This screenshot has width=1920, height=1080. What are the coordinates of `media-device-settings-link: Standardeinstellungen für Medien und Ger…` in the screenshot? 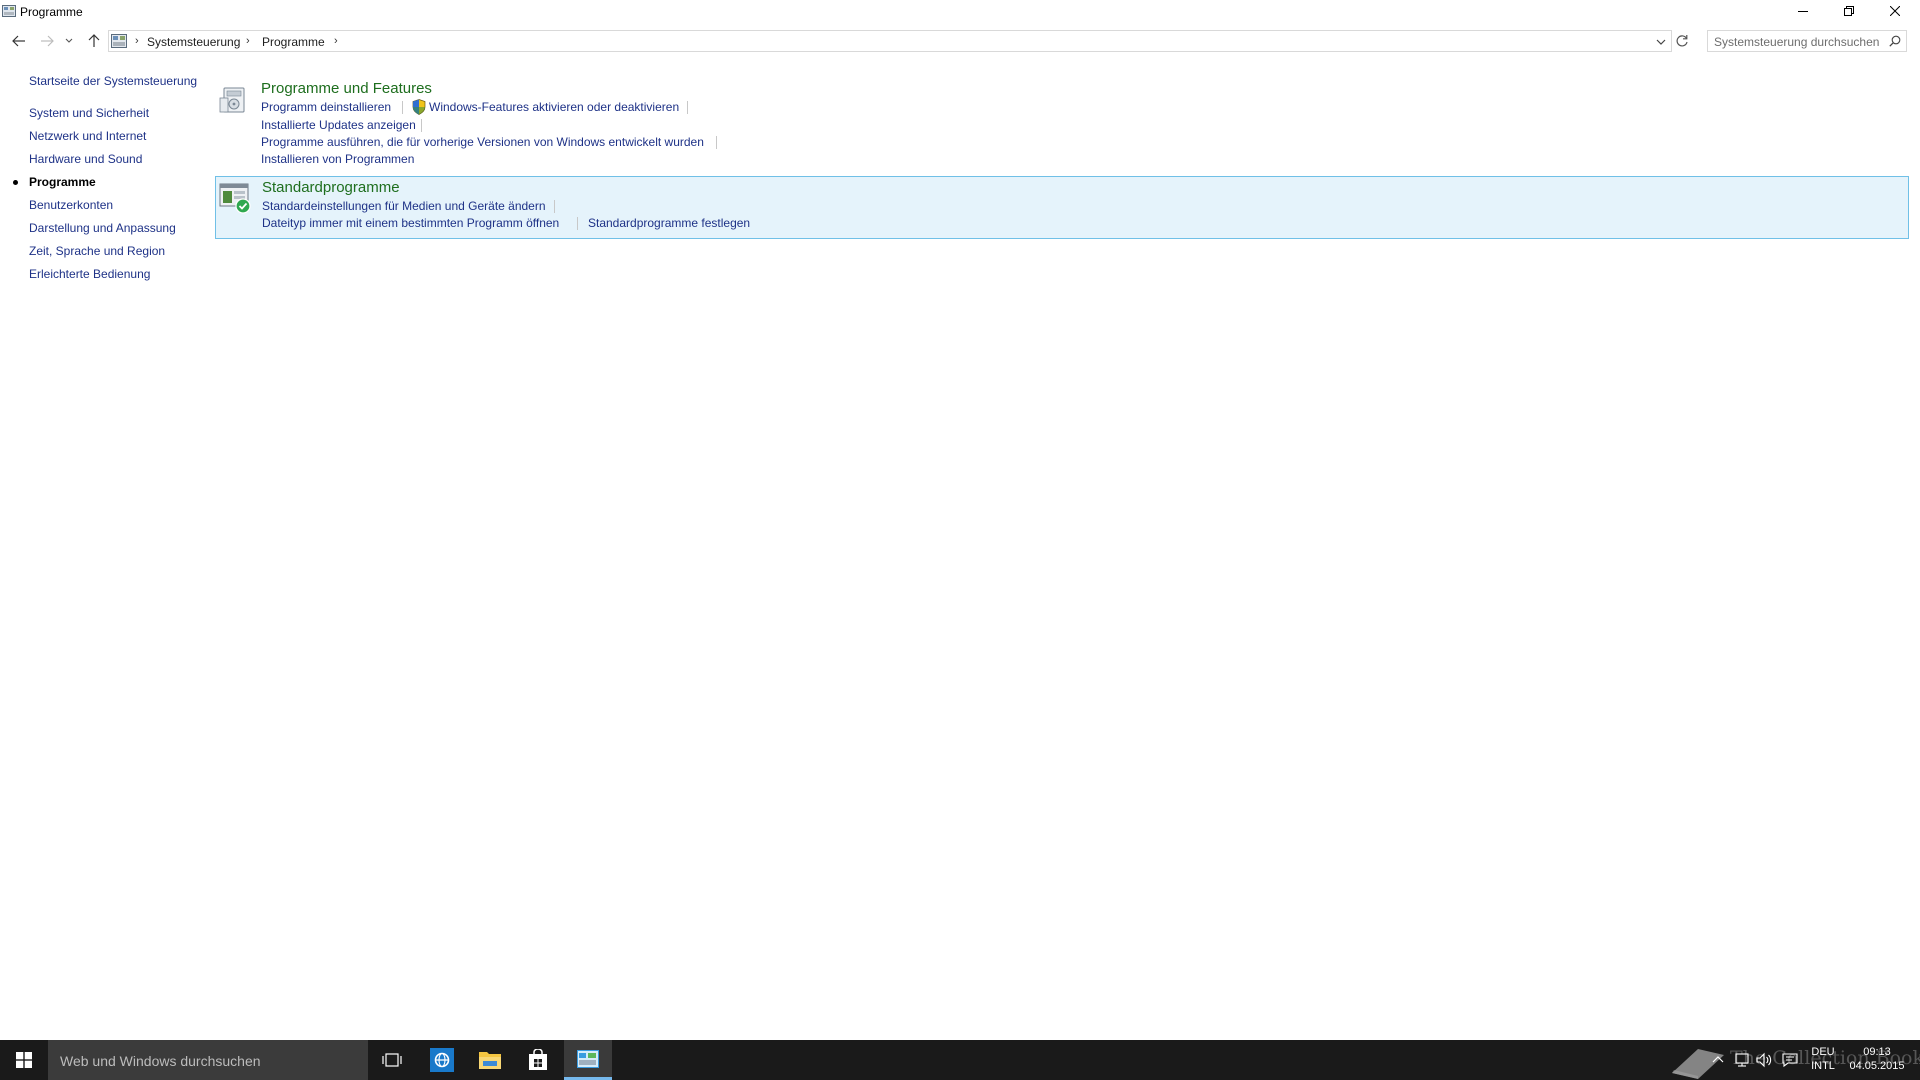 It's located at (404, 206).